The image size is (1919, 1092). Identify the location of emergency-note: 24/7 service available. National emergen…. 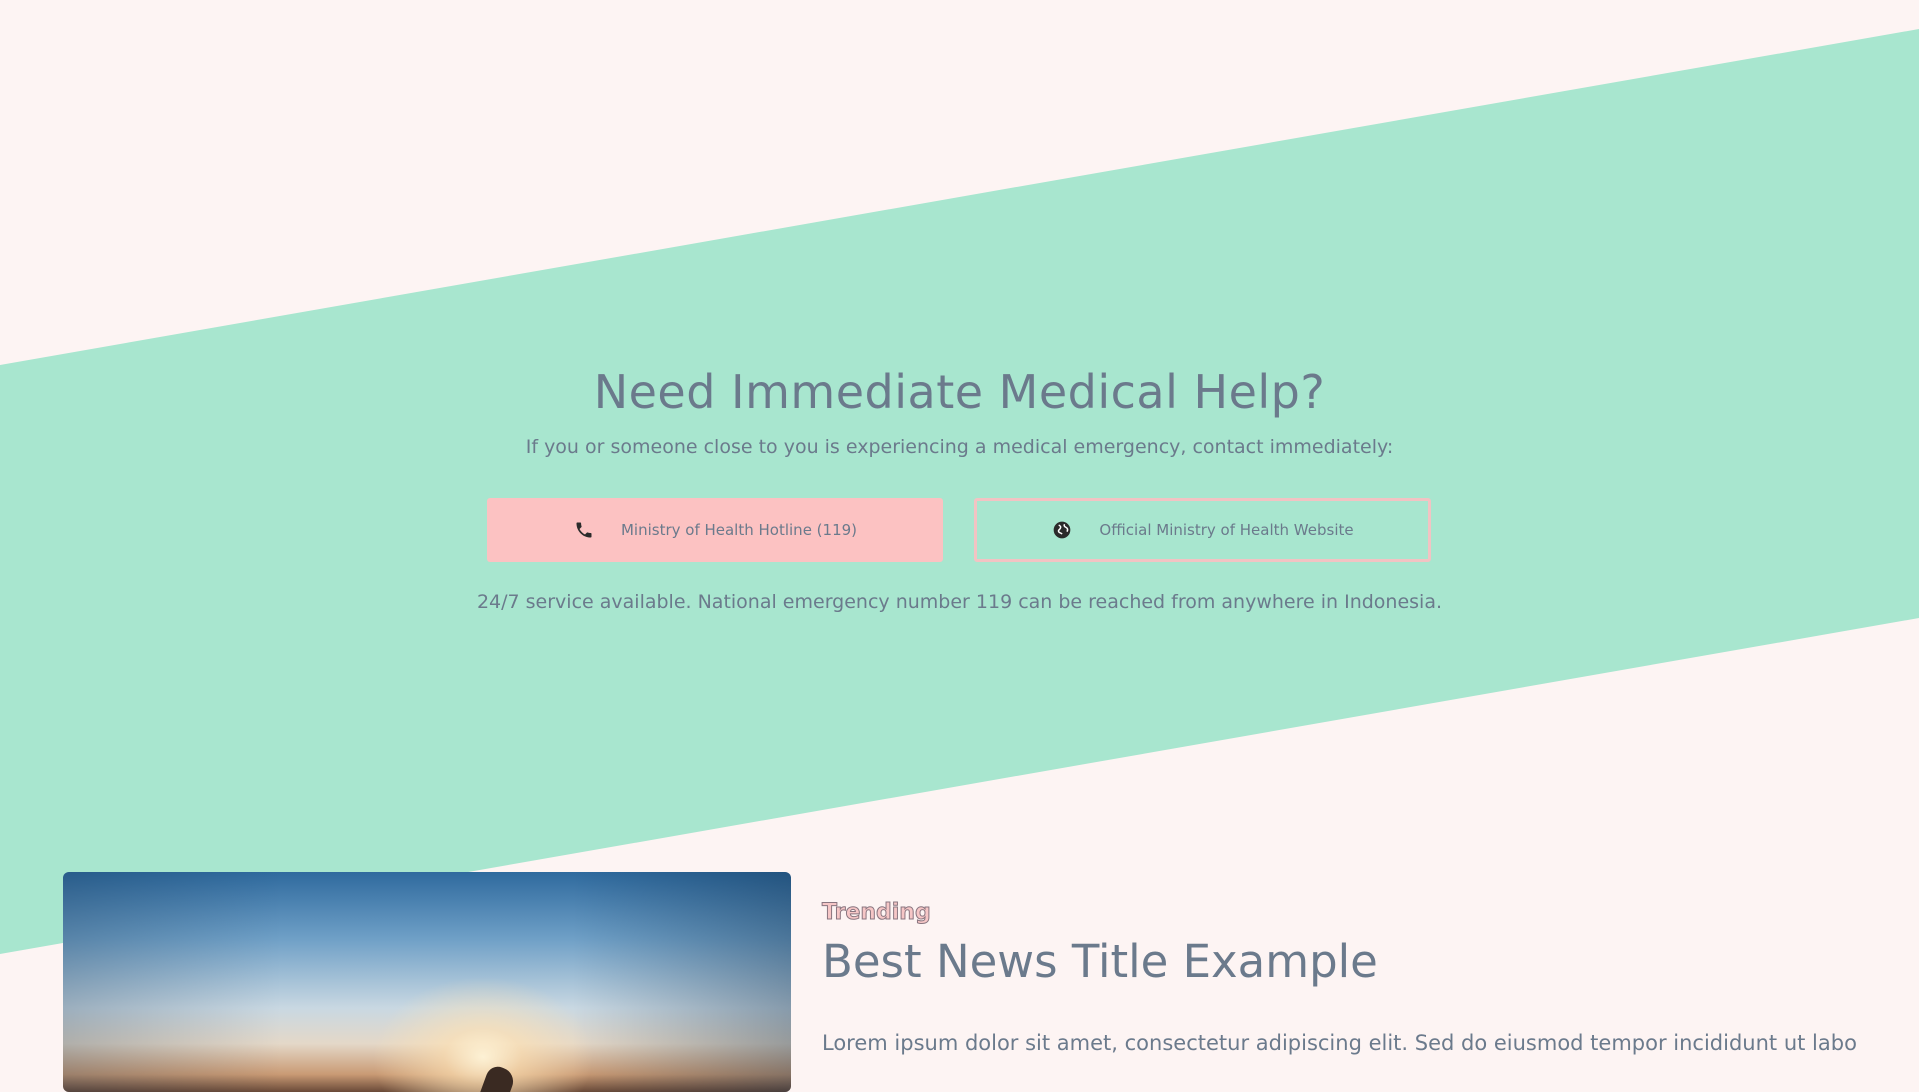
(959, 602).